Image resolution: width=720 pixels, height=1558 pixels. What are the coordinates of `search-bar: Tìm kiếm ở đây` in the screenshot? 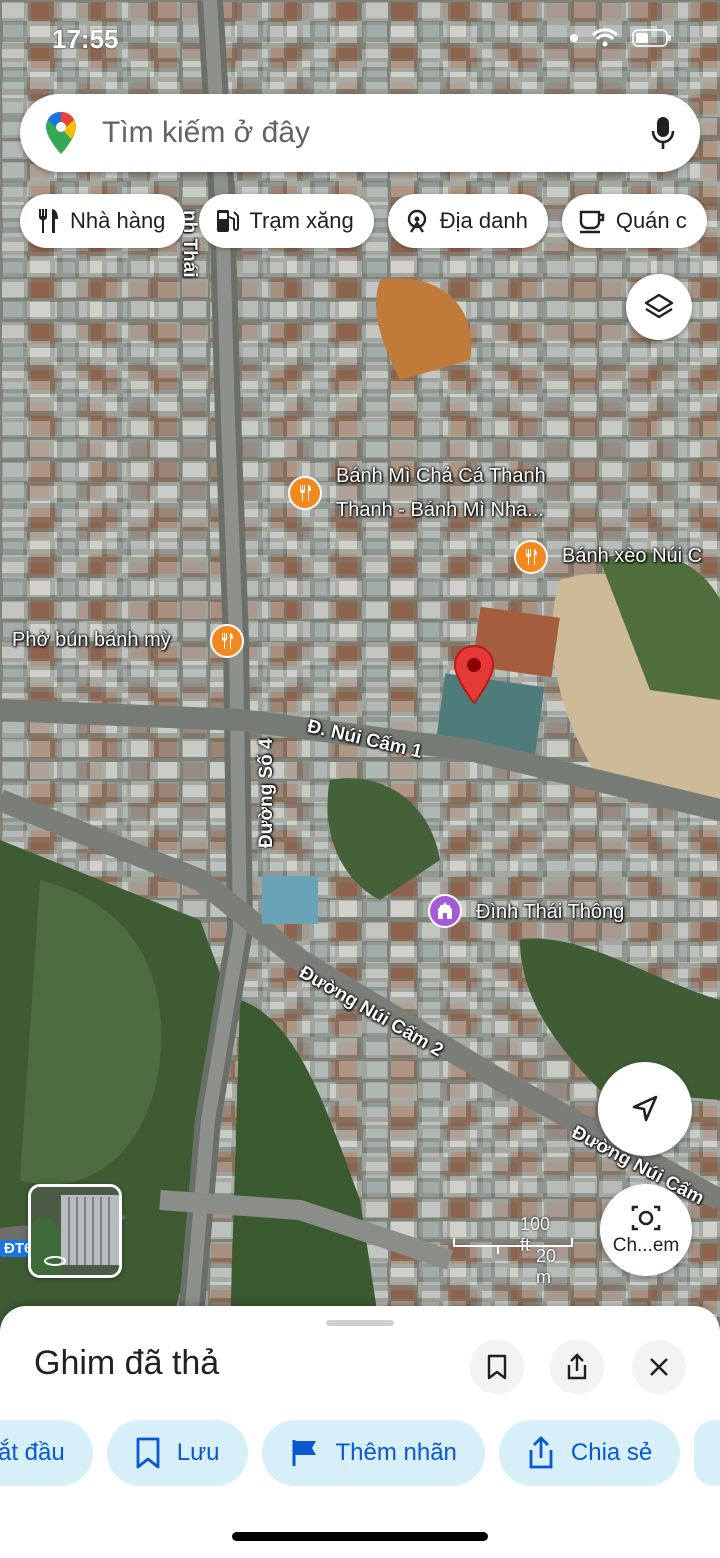 It's located at (360, 133).